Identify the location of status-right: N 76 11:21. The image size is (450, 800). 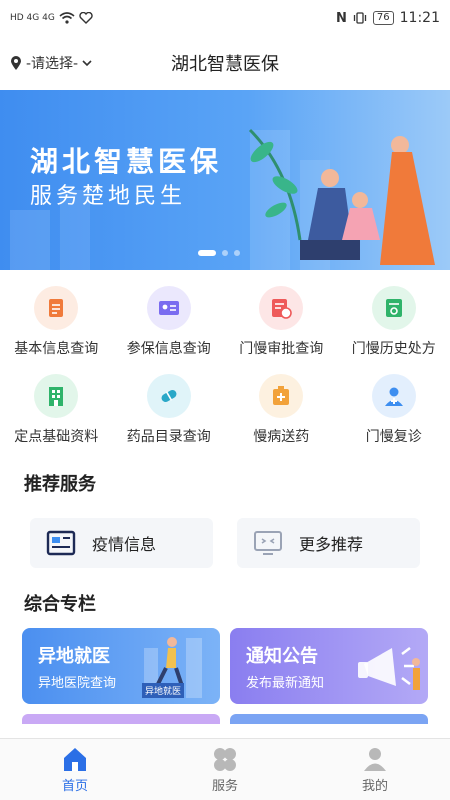
(388, 18).